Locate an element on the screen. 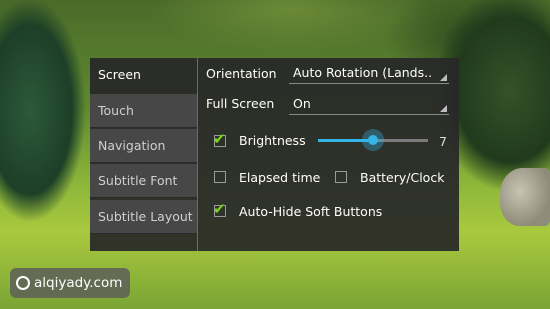 The height and width of the screenshot is (309, 550). battery-clock-label: Battery/Clock is located at coordinates (402, 177).